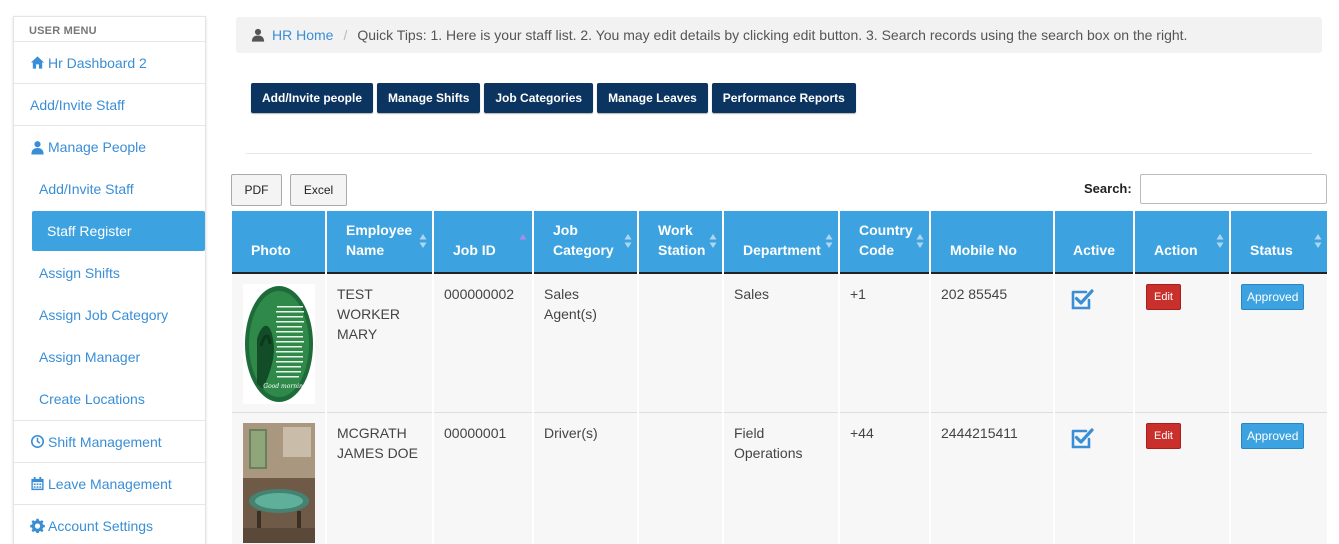 Image resolution: width=1339 pixels, height=544 pixels. Describe the element at coordinates (380, 242) in the screenshot. I see `column-header-employee-name: Employee Name` at that location.